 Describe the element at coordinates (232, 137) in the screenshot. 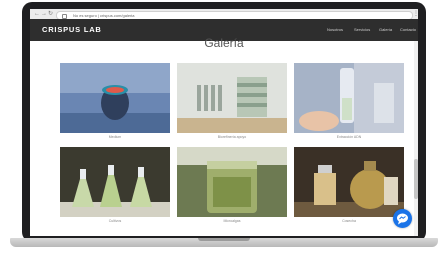

I see `gallery-caption: Biorefinería apoyo` at that location.